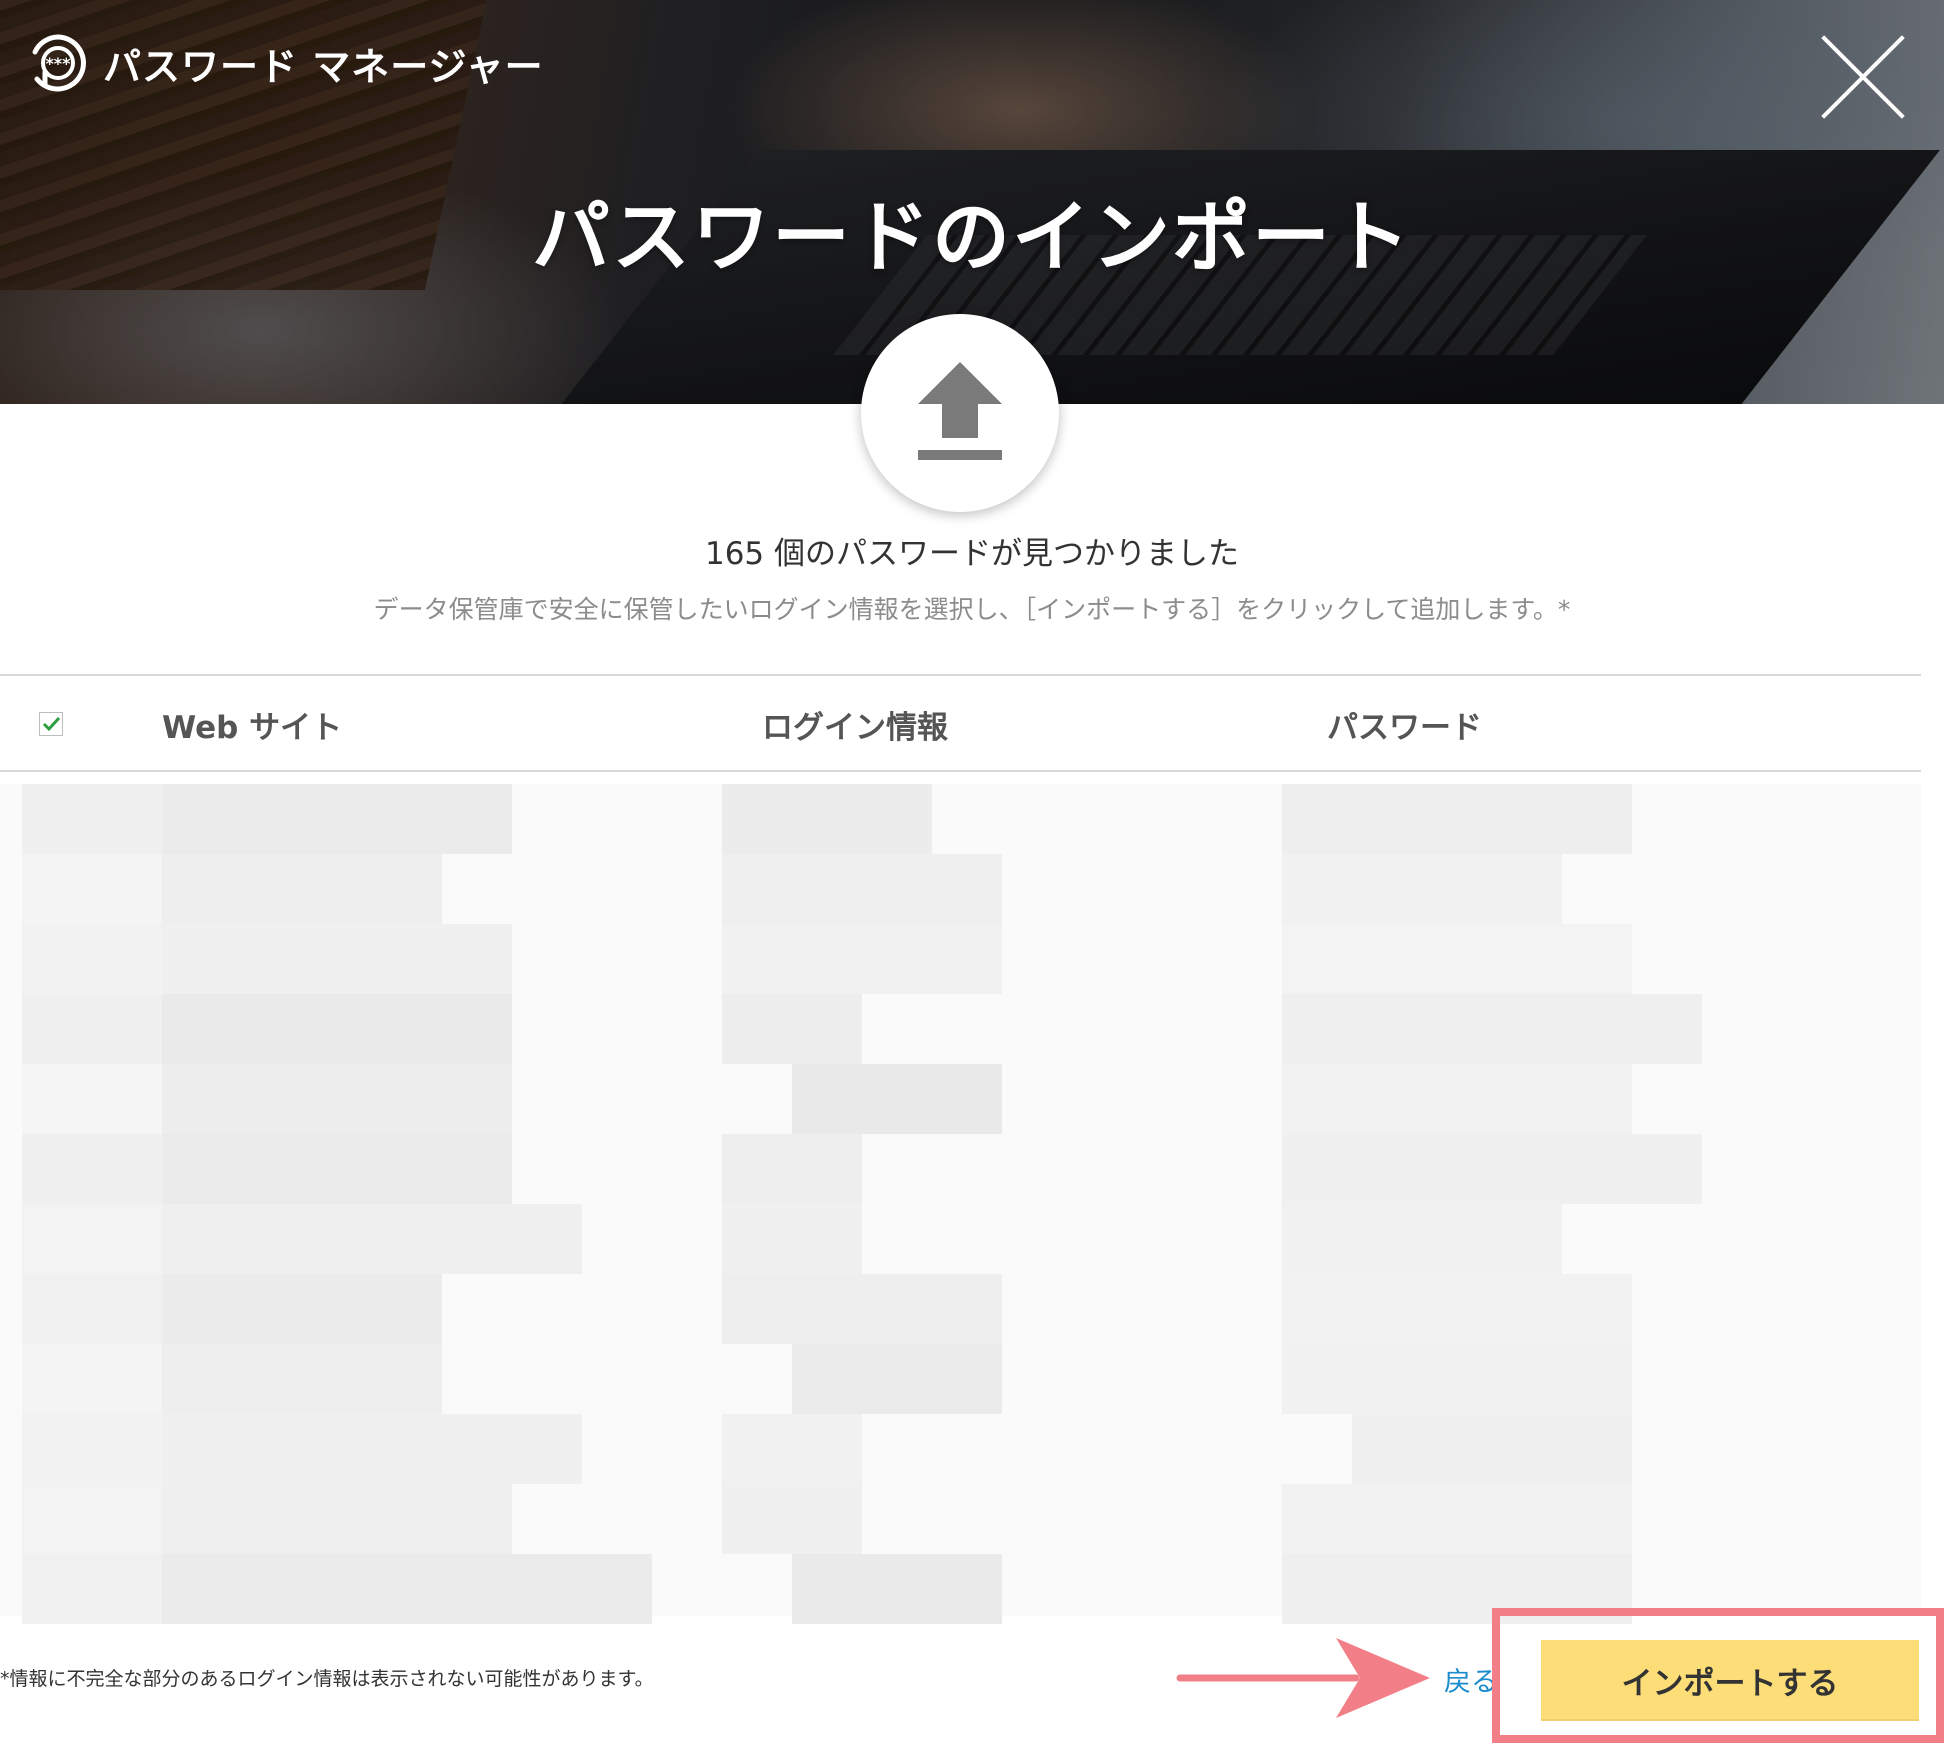 The height and width of the screenshot is (1743, 1944). What do you see at coordinates (327, 1679) in the screenshot?
I see `footnote-text: *情報に不完全な部分のあるログイン情報は表示されない可能性があります。` at bounding box center [327, 1679].